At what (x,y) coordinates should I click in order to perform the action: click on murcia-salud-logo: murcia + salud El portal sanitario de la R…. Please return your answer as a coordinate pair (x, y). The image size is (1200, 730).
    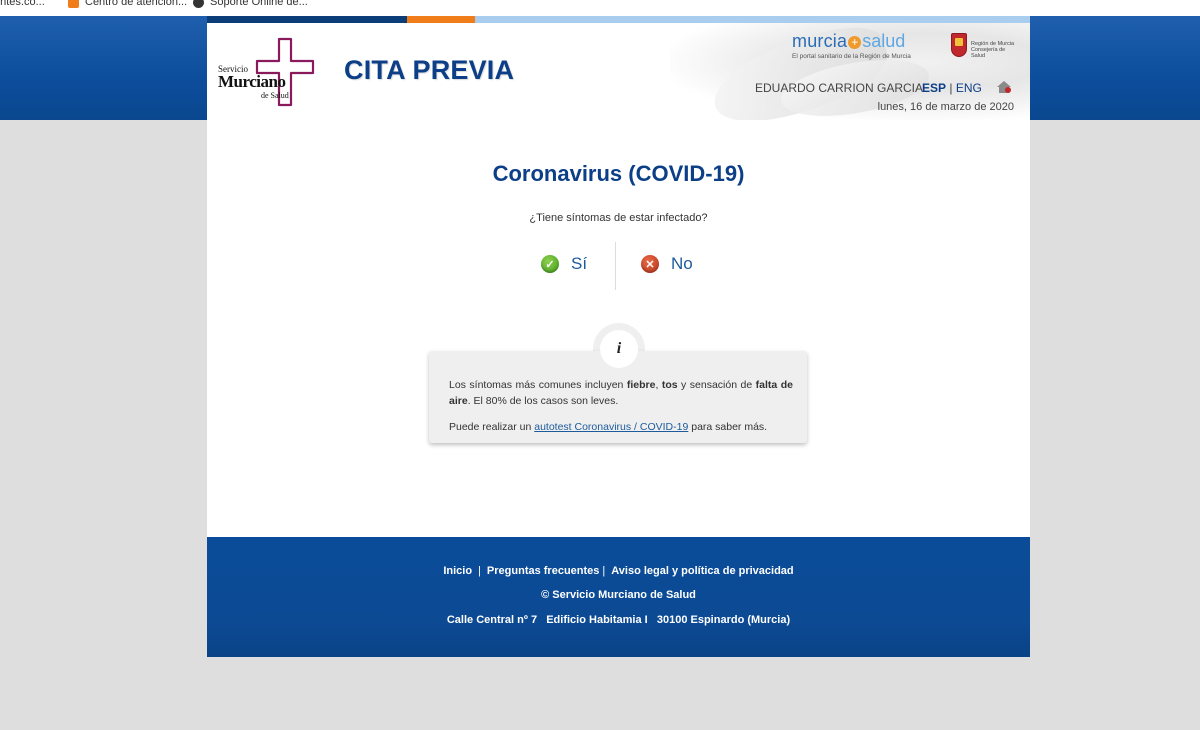
    Looking at the image, I should click on (862, 47).